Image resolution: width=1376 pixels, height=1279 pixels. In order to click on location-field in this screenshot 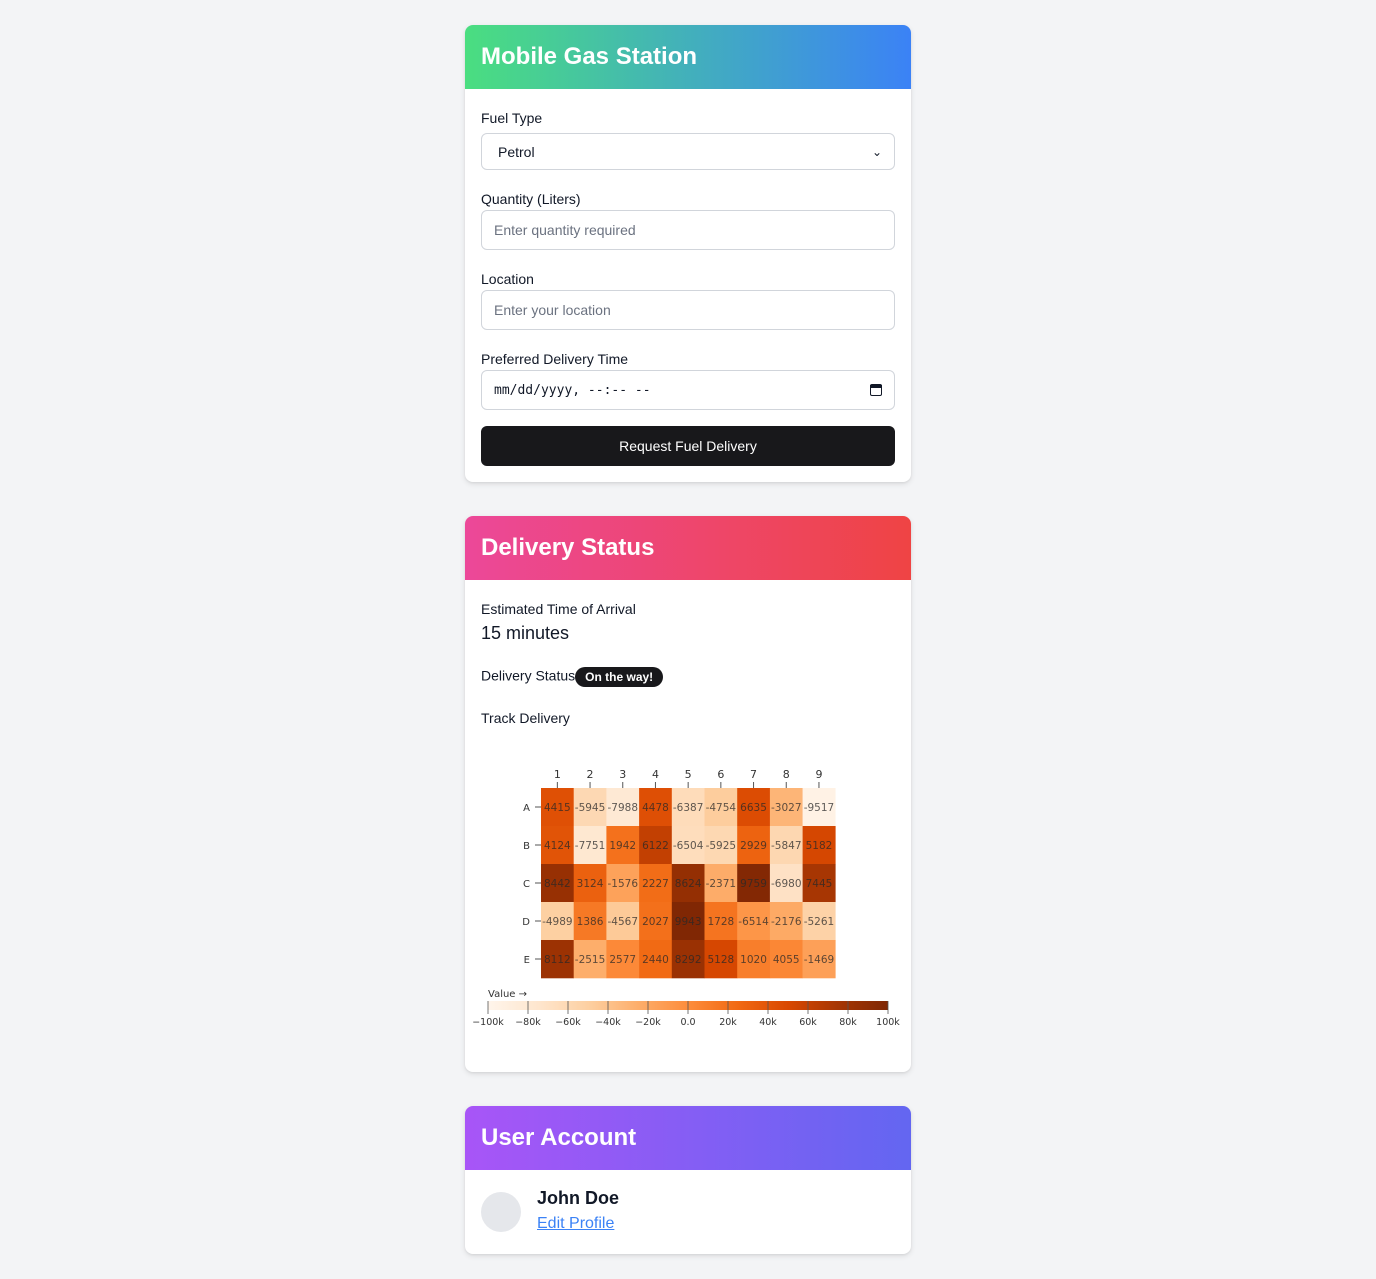, I will do `click(688, 310)`.